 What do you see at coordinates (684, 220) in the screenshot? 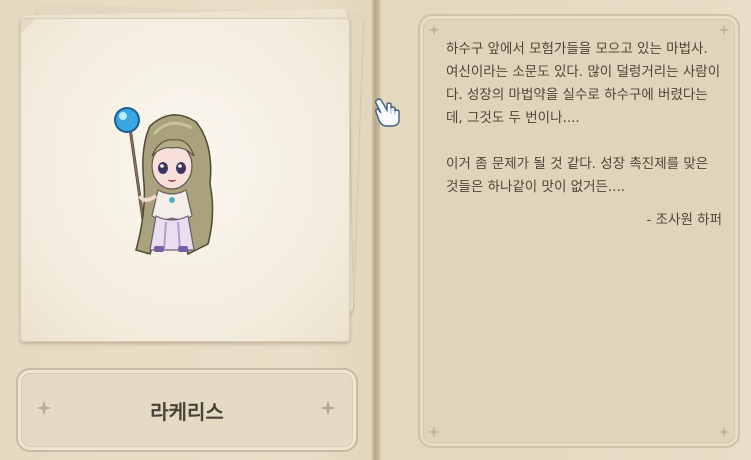
I see `description-signature: - 조사원 하퍼` at bounding box center [684, 220].